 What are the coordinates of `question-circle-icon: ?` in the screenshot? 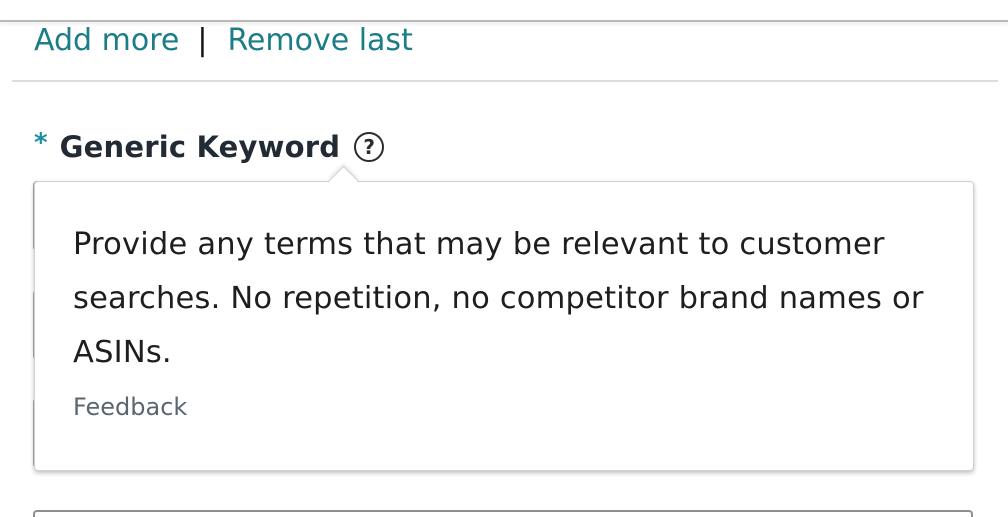 It's located at (369, 147).